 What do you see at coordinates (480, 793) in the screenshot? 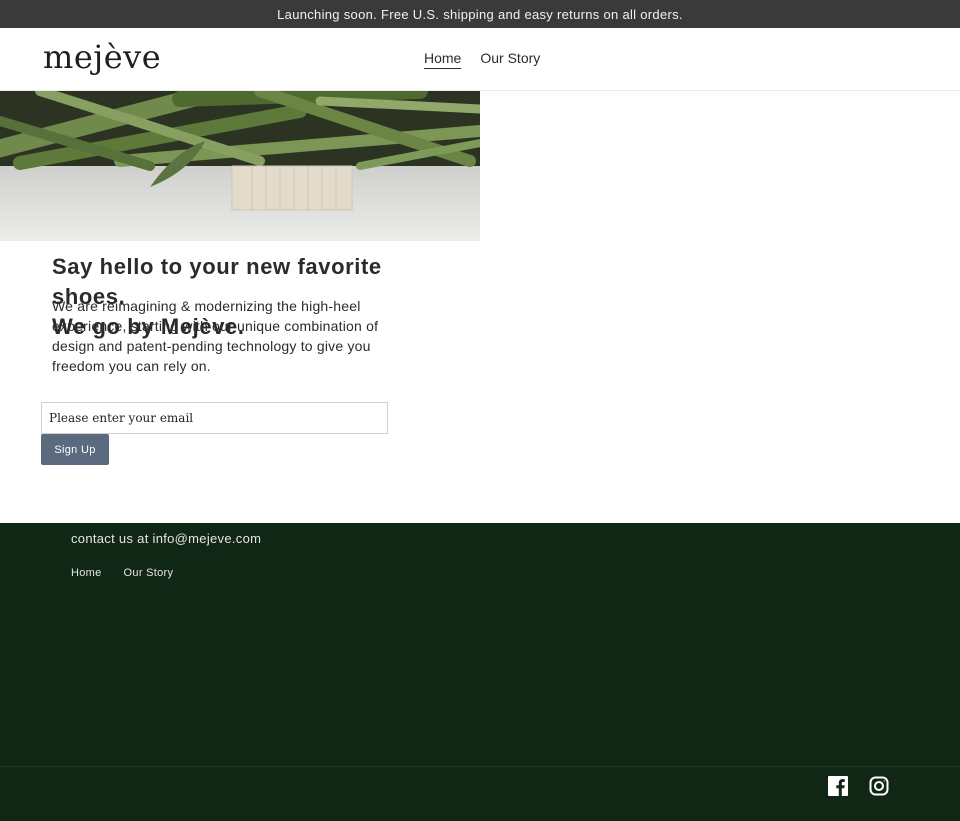
I see `footer-bottom-bar` at bounding box center [480, 793].